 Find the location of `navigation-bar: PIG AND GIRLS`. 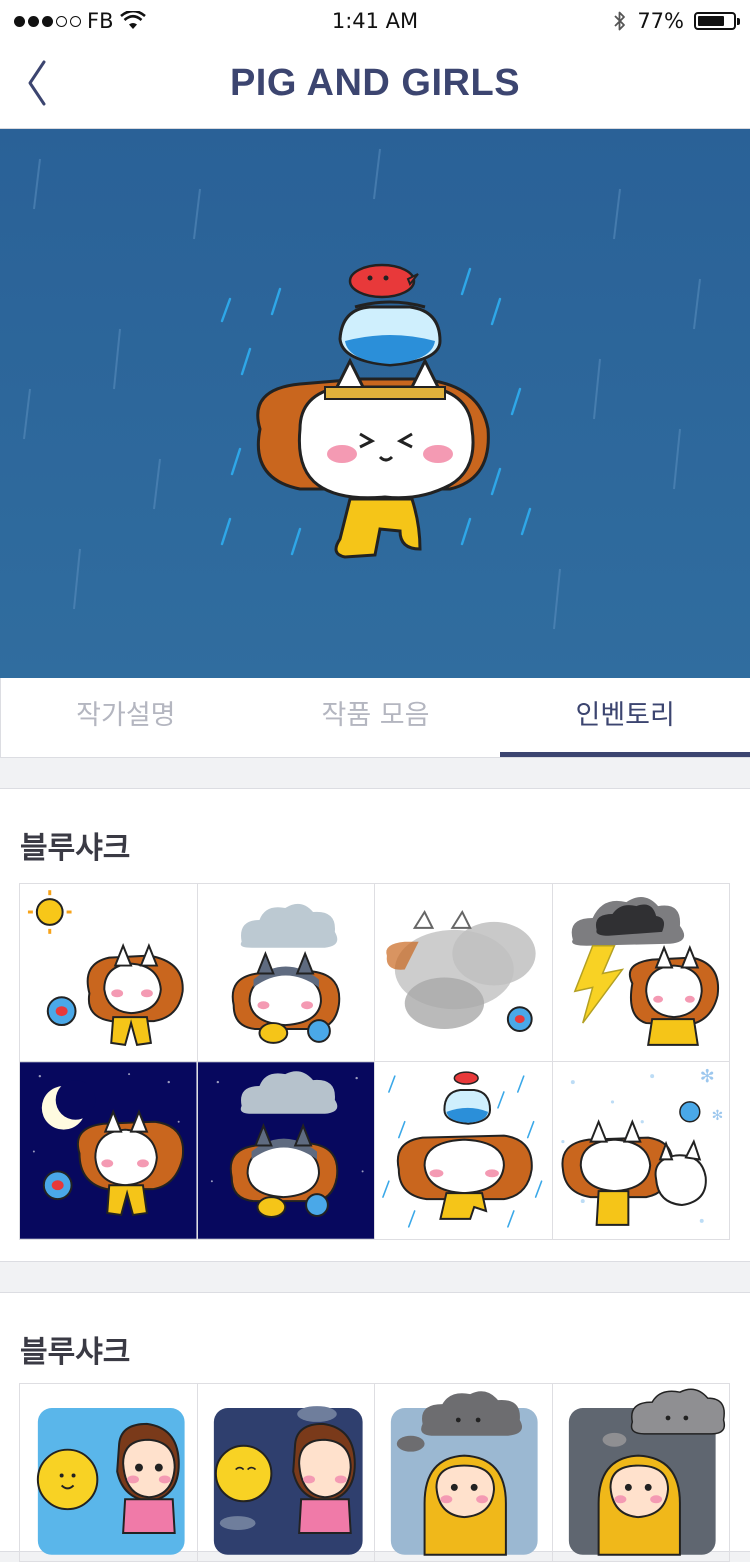

navigation-bar: PIG AND GIRLS is located at coordinates (375, 85).